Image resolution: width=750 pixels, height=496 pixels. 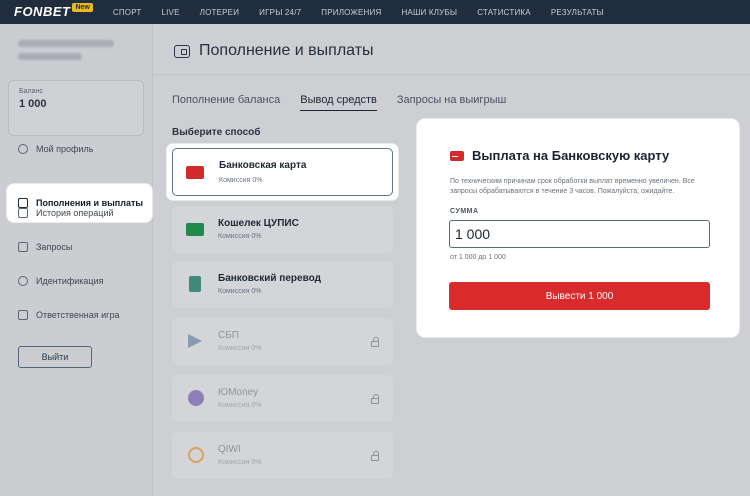 I want to click on method-name: QIWI, so click(x=229, y=449).